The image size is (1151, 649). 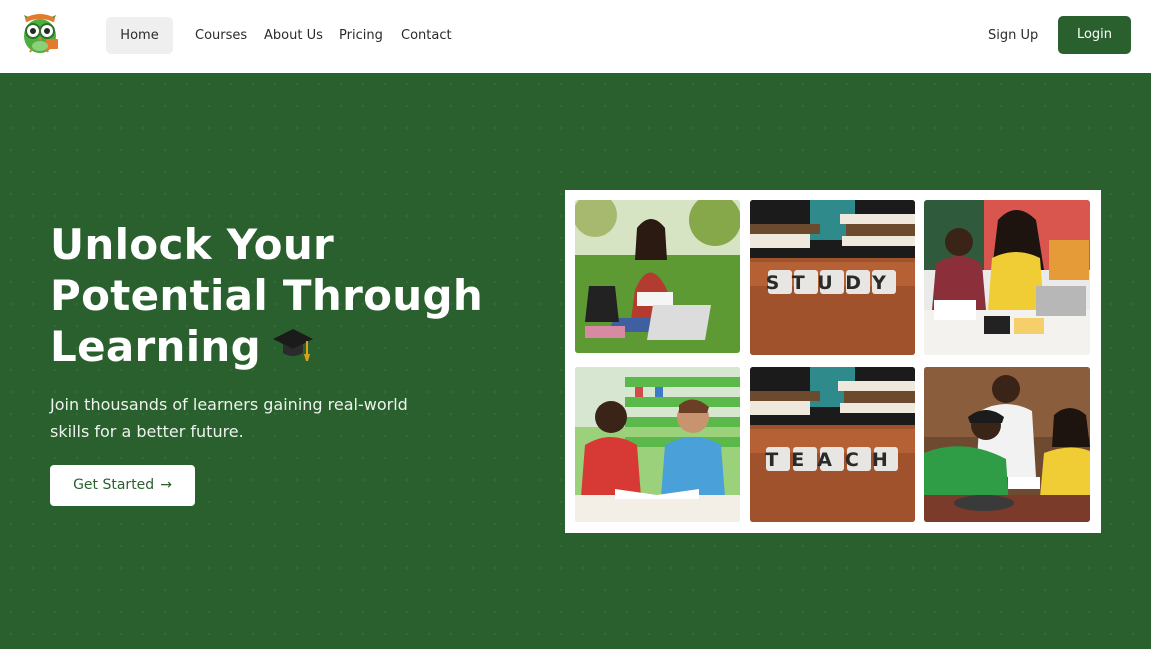 I want to click on gallery-photo-teach-blocks: TEACH, so click(x=832, y=444).